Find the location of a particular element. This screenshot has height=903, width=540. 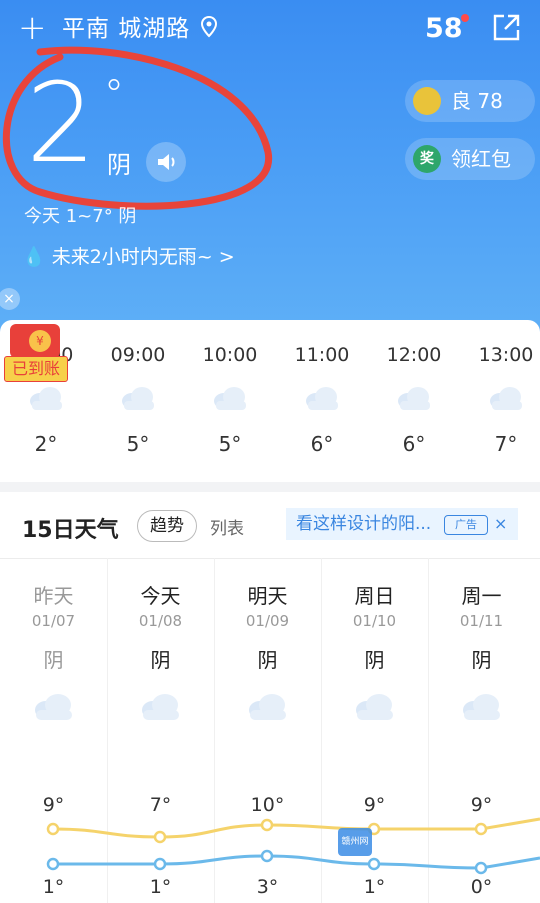

red-packet-label: 领红包 is located at coordinates (481, 159).